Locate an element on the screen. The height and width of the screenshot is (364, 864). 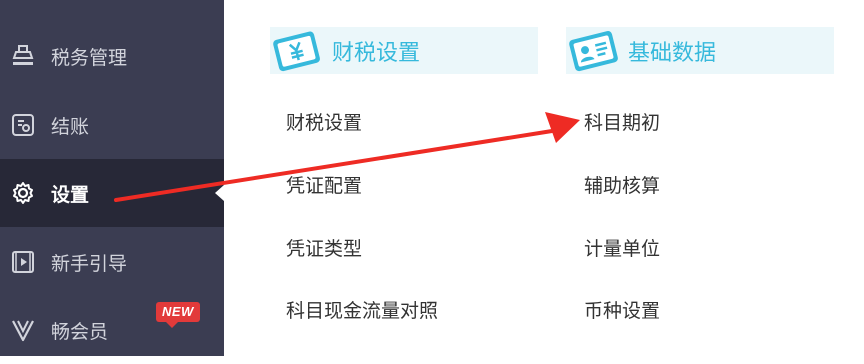
link-voucher-type: 凭证类型 is located at coordinates (324, 247).